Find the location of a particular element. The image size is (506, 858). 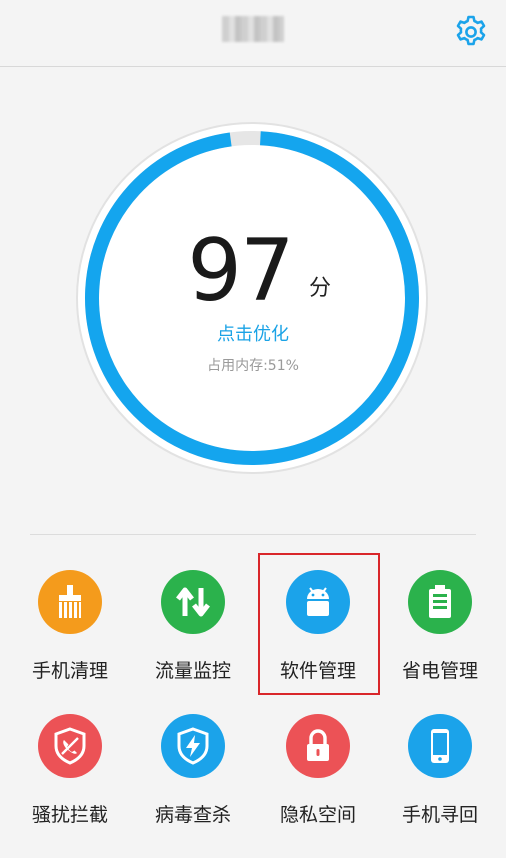

phone-icon is located at coordinates (440, 746).